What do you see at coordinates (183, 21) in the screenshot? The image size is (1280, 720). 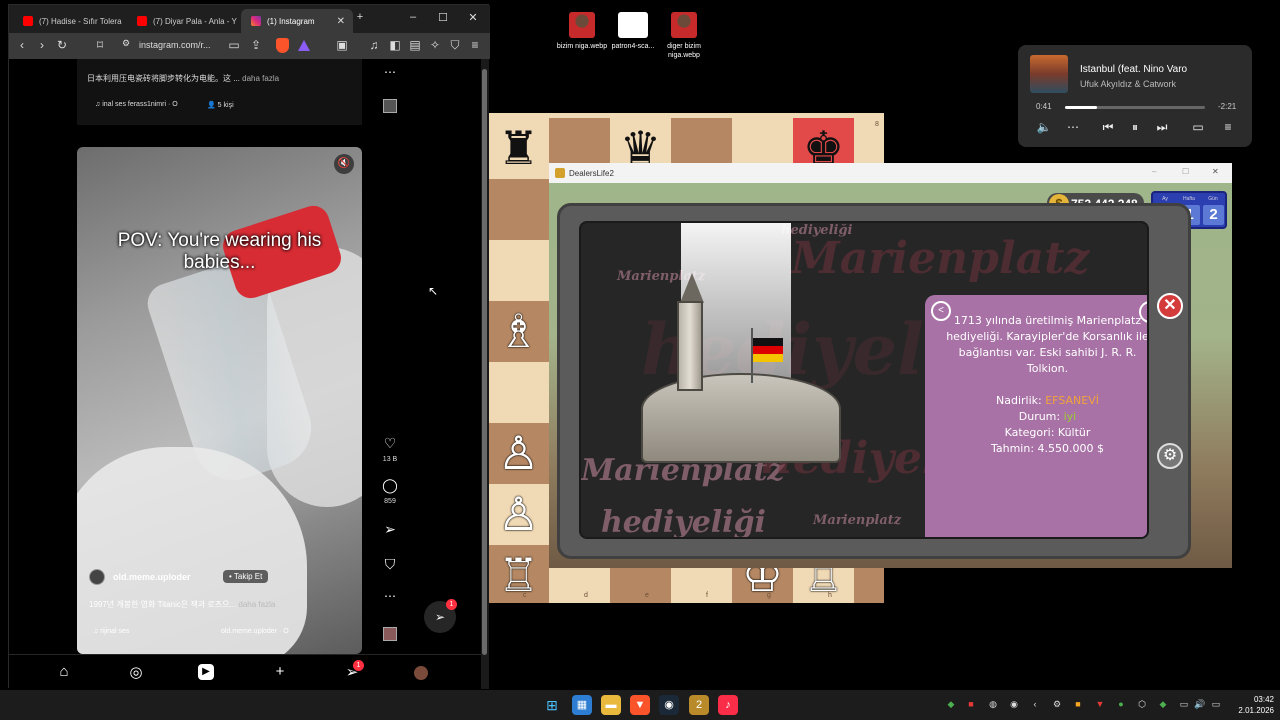 I see `tab-diyar-pala: (7) Diyar Pala - Anla - Y` at bounding box center [183, 21].